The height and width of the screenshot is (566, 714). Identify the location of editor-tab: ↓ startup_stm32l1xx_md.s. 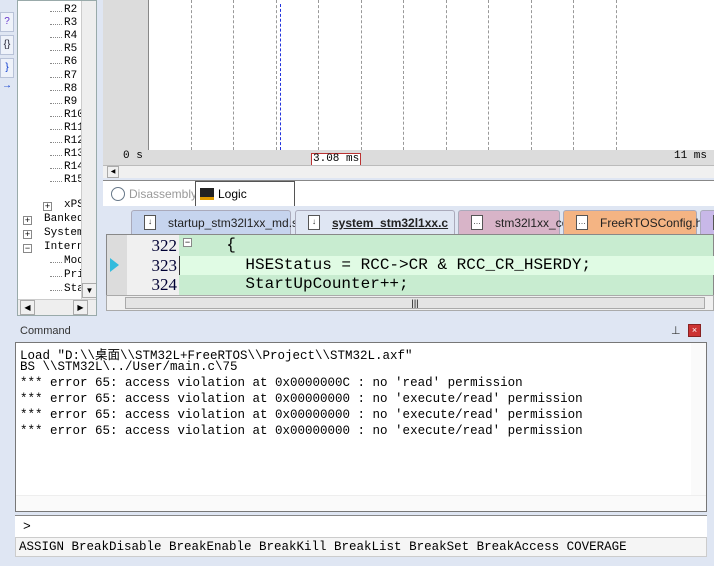
(214, 222).